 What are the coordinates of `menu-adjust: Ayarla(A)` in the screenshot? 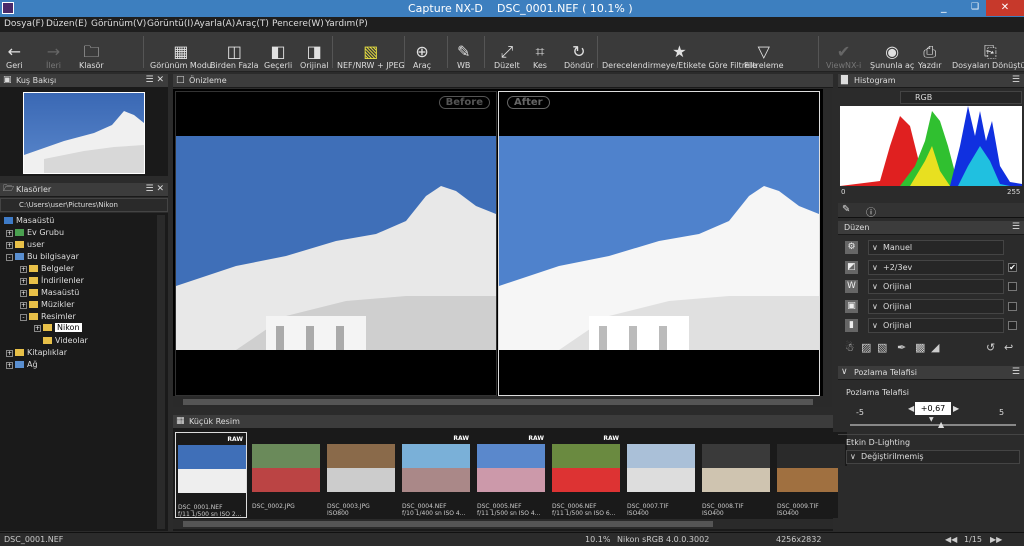 It's located at (214, 24).